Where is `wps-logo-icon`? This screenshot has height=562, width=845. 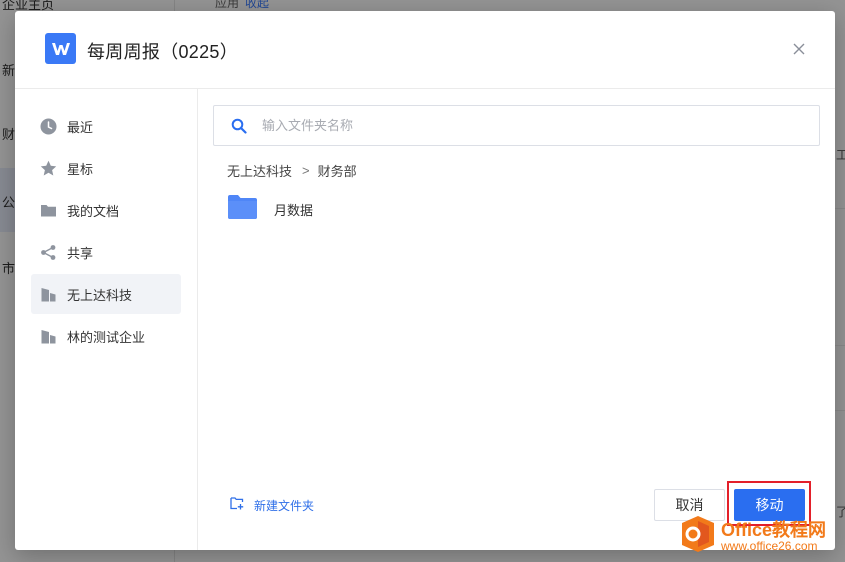 wps-logo-icon is located at coordinates (60, 48).